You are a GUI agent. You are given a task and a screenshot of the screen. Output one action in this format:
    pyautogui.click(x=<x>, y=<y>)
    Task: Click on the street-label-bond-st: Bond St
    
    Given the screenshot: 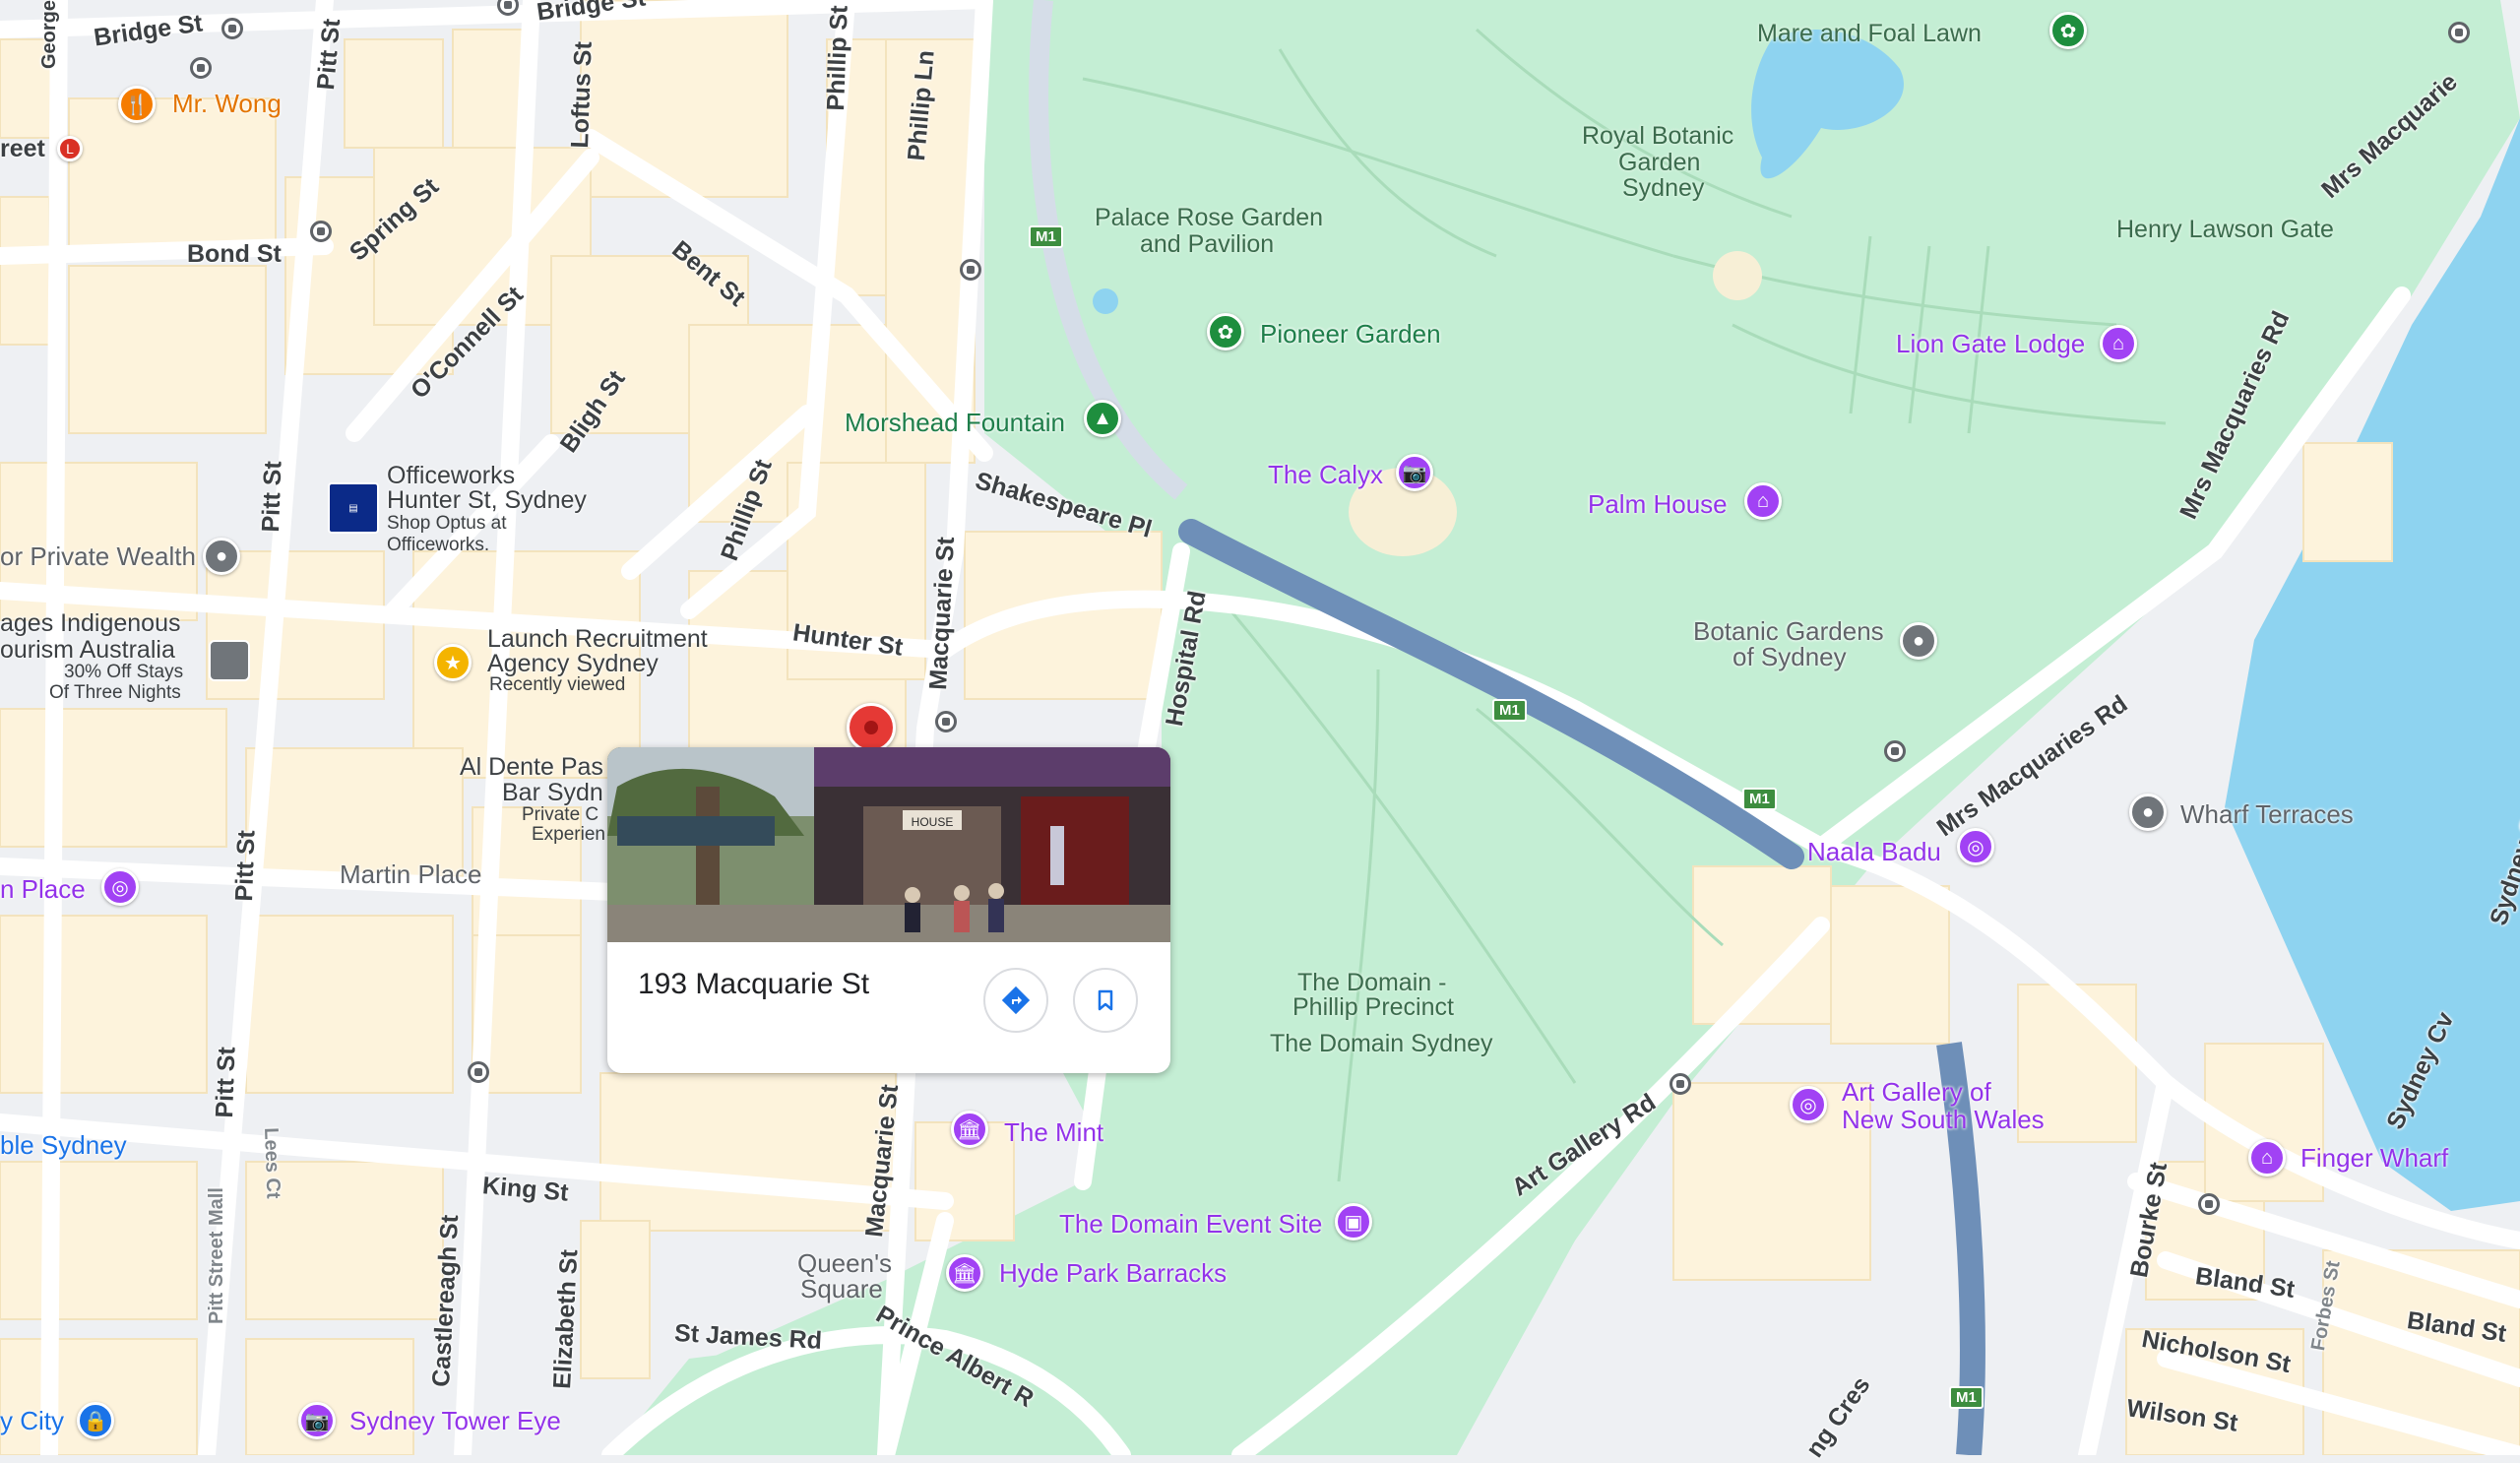 What is the action you would take?
    pyautogui.click(x=234, y=254)
    